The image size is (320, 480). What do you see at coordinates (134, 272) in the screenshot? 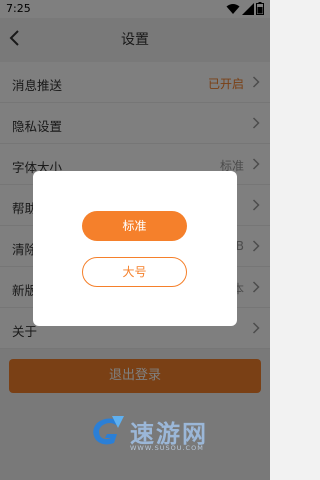
I see `font-large-button: 大号` at bounding box center [134, 272].